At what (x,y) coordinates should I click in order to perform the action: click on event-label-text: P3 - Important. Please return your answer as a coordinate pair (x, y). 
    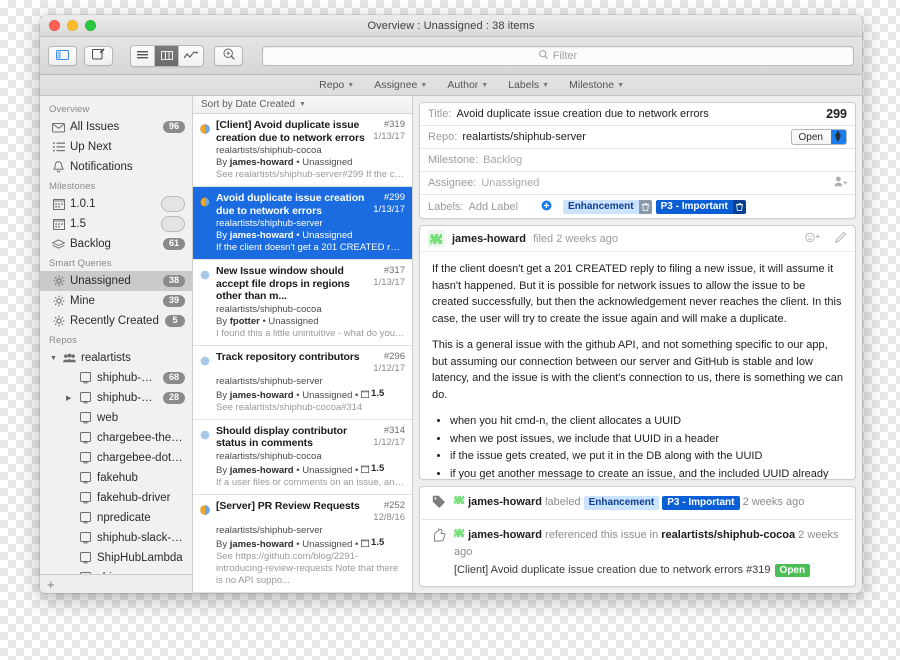
    Looking at the image, I should click on (701, 502).